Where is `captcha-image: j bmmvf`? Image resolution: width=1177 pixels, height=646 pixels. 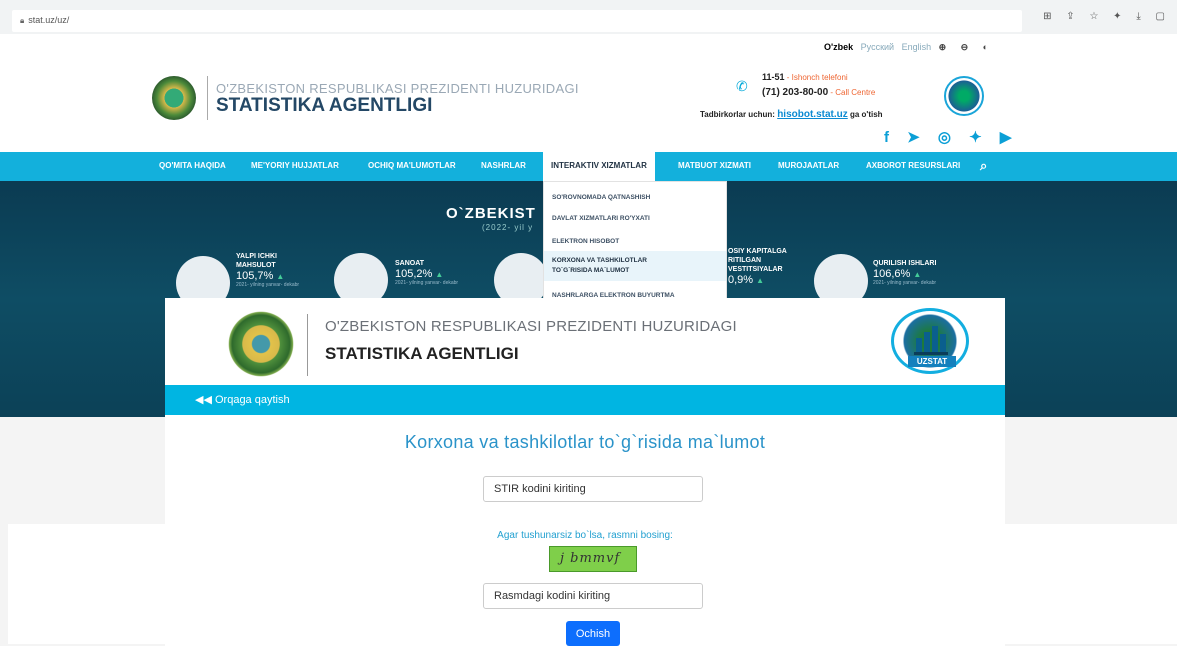 captcha-image: j bmmvf is located at coordinates (593, 559).